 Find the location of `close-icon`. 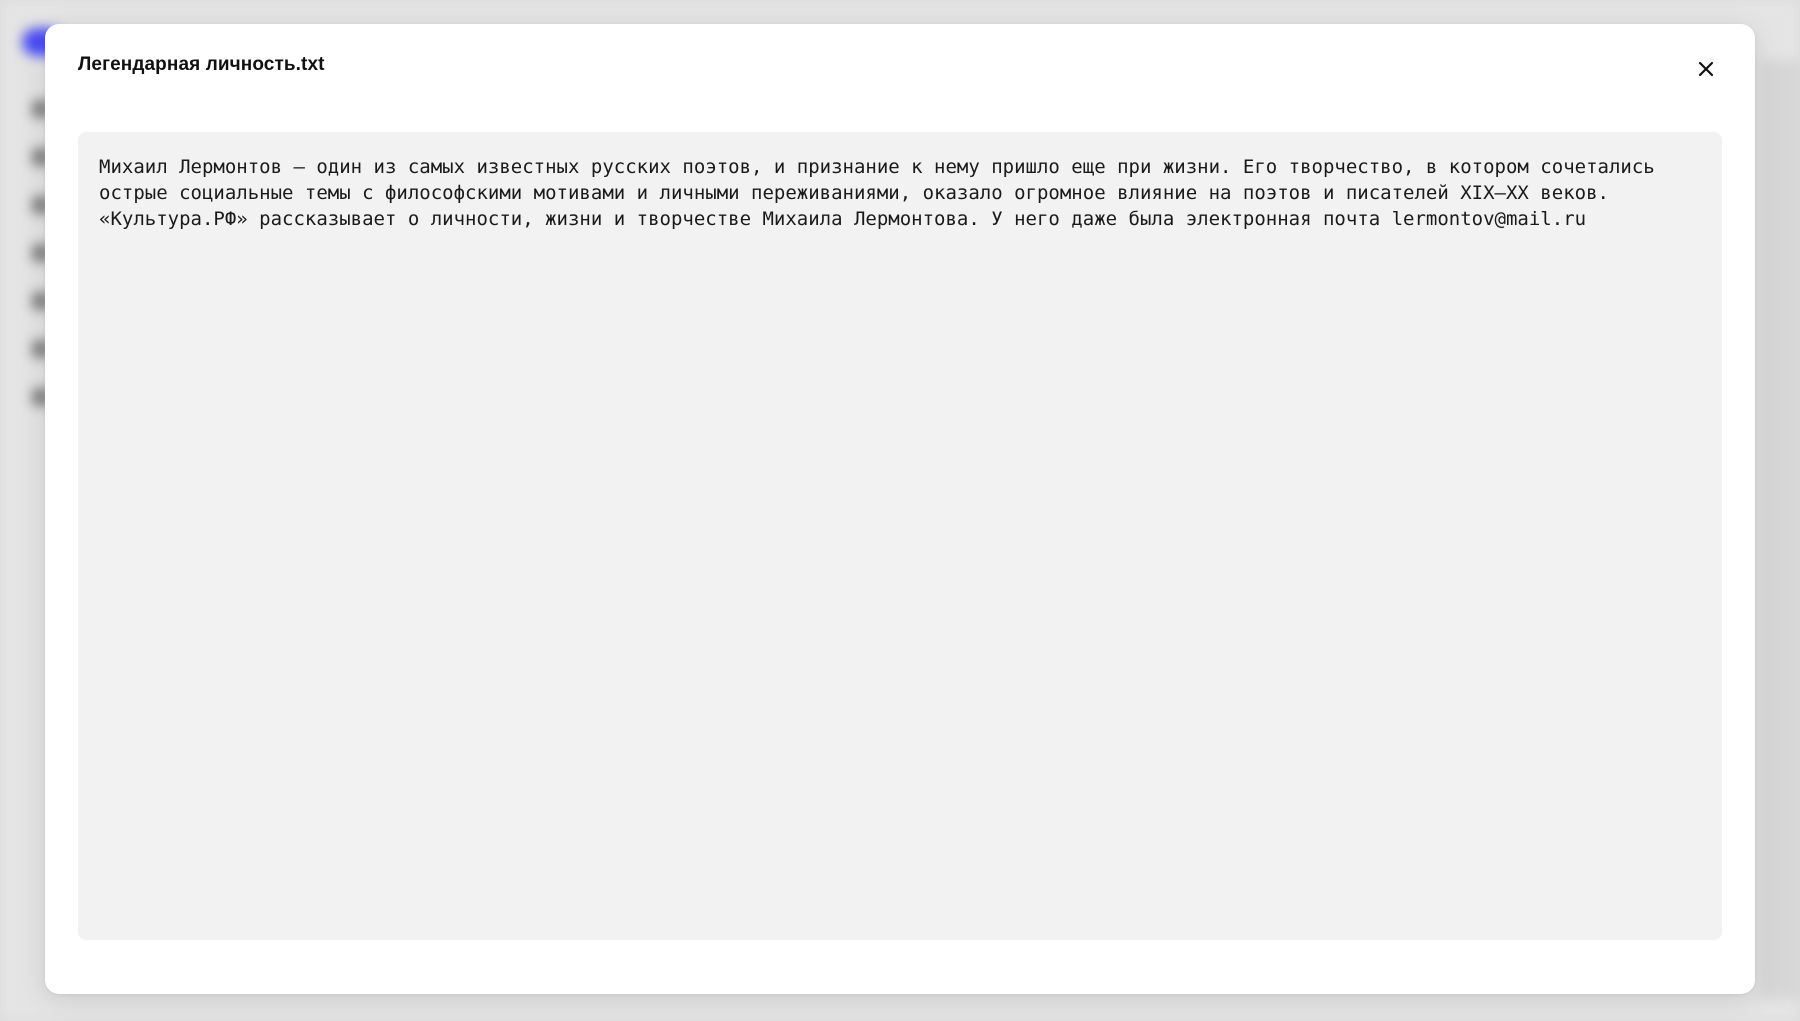

close-icon is located at coordinates (1706, 69).